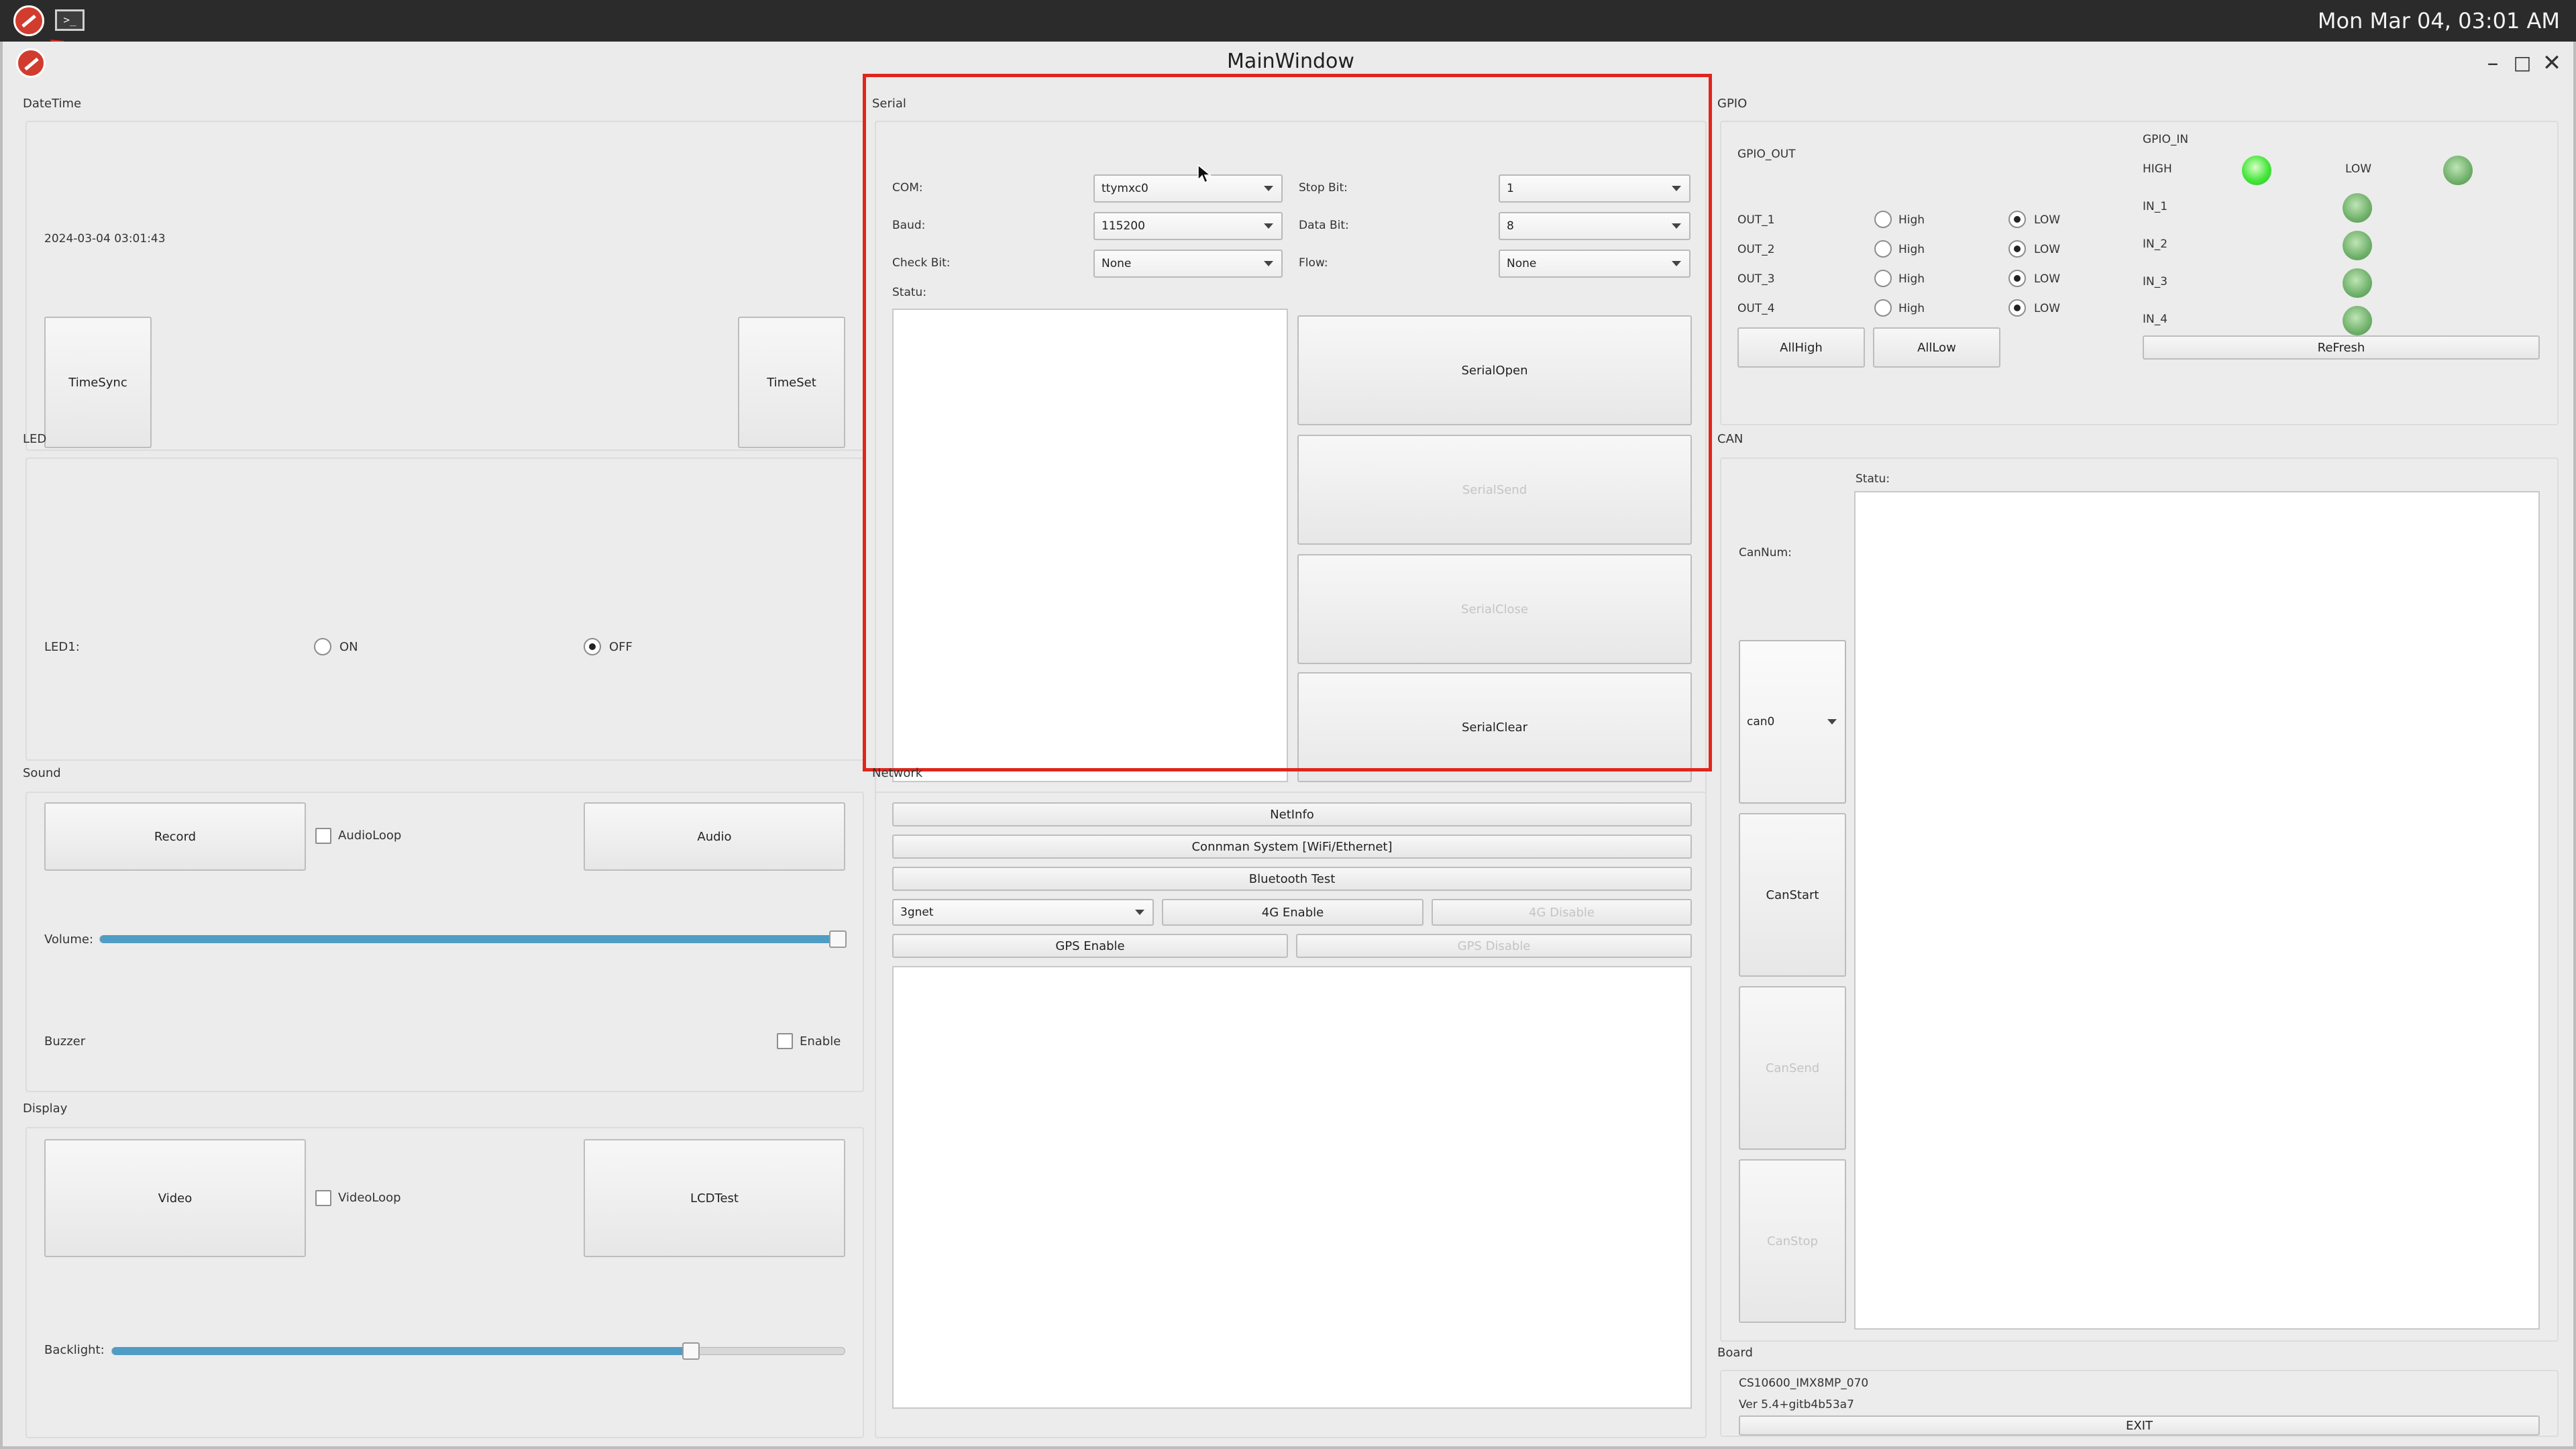  What do you see at coordinates (785, 1041) in the screenshot?
I see `buzzer-enable-checkbox` at bounding box center [785, 1041].